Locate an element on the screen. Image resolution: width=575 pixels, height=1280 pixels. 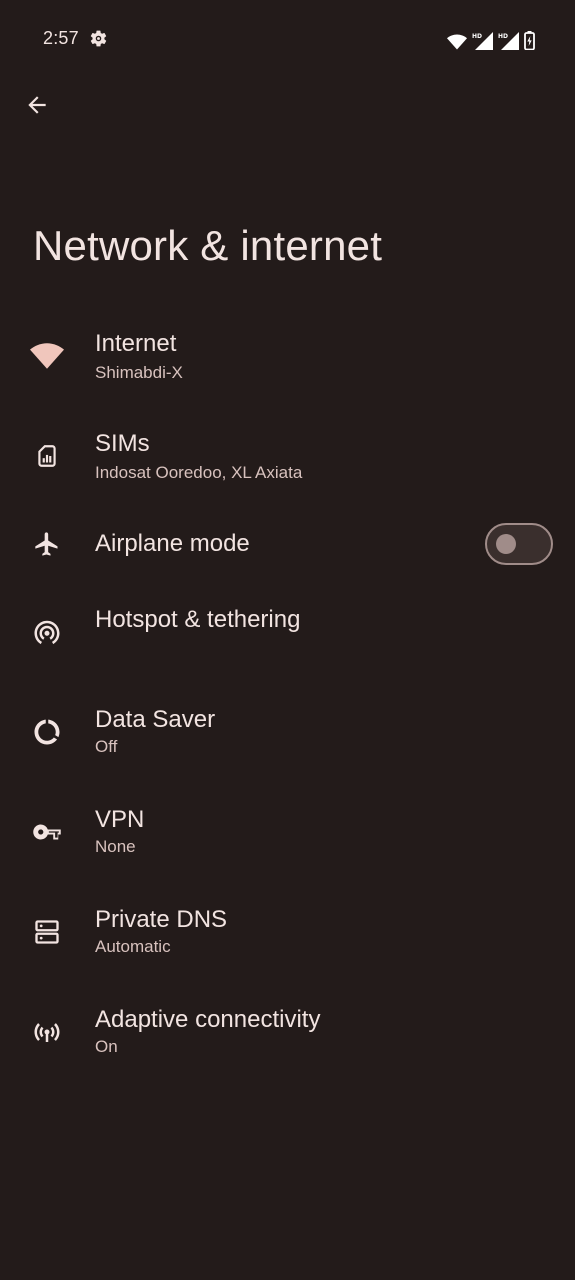
setting-title: SIMs is located at coordinates (122, 443).